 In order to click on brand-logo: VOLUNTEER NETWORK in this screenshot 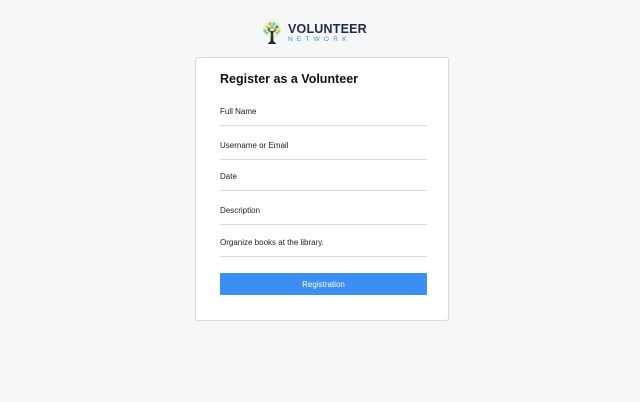, I will do `click(312, 33)`.